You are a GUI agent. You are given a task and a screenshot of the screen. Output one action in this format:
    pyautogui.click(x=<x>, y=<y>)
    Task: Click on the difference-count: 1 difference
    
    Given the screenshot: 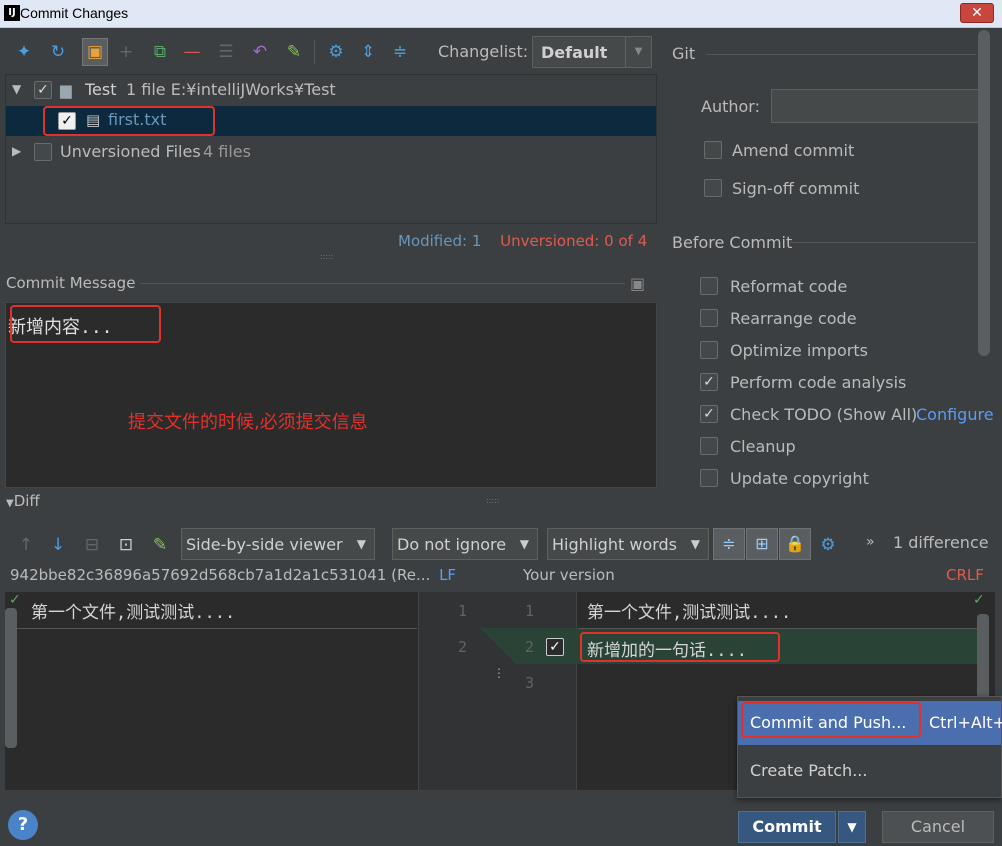 What is the action you would take?
    pyautogui.click(x=941, y=542)
    